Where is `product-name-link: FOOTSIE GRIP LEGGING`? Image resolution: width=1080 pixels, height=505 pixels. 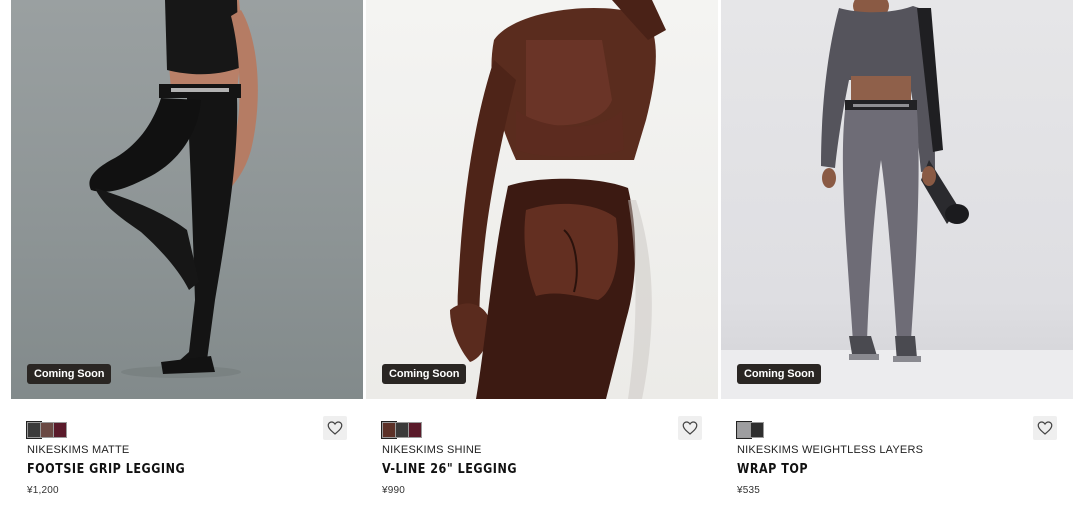 product-name-link: FOOTSIE GRIP LEGGING is located at coordinates (106, 469).